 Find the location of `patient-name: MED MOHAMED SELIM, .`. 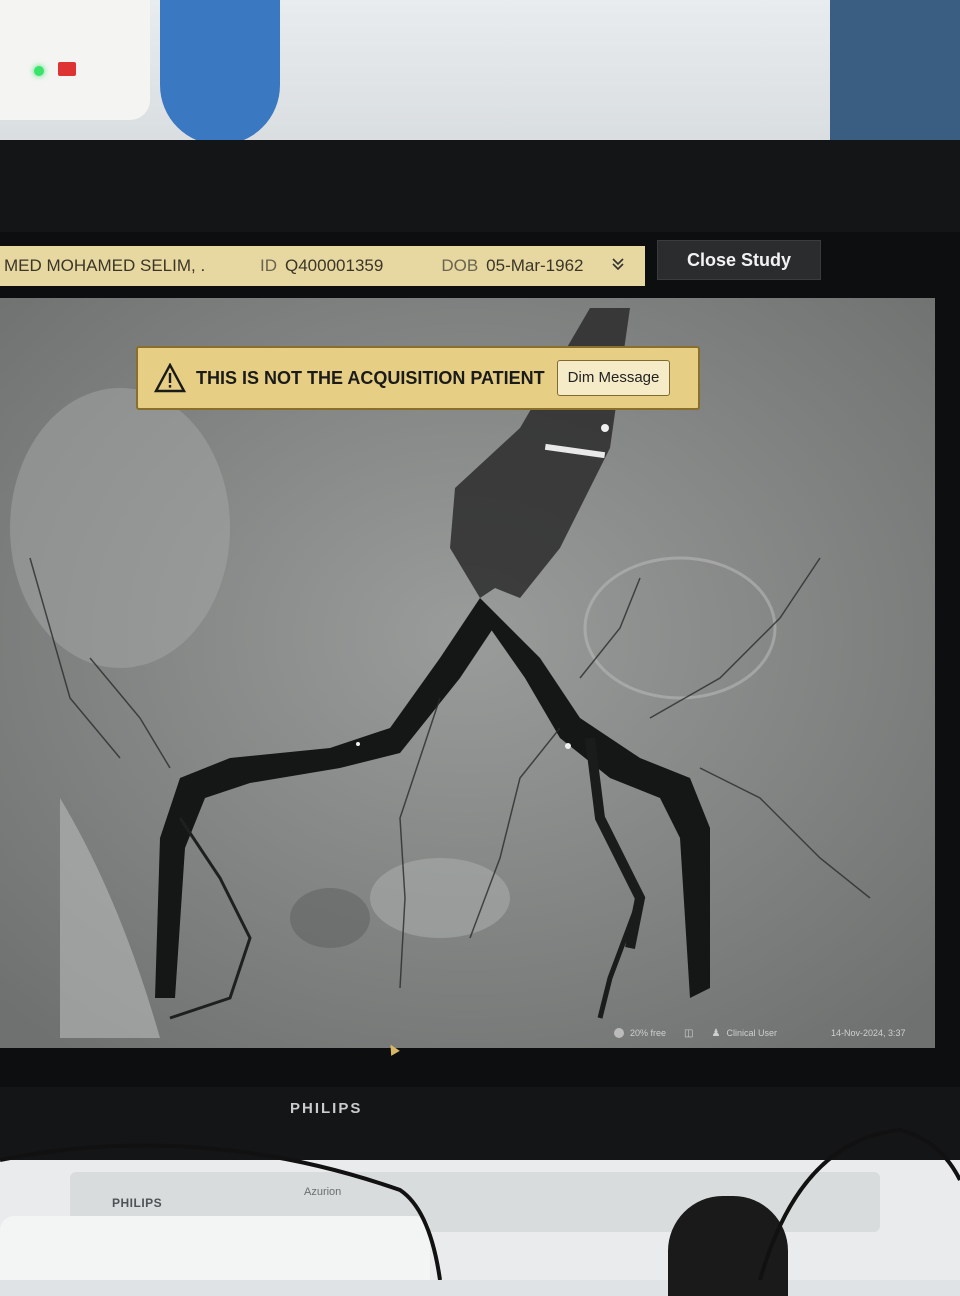

patient-name: MED MOHAMED SELIM, . is located at coordinates (105, 265).